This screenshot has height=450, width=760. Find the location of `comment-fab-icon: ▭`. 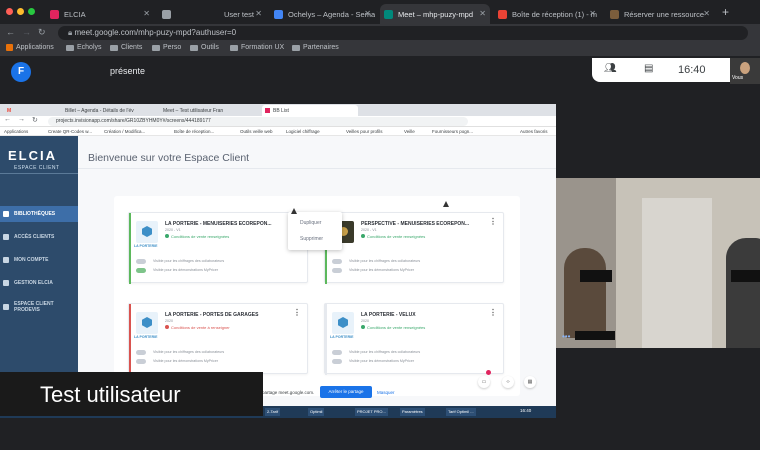

comment-fab-icon: ▭ is located at coordinates (484, 382).